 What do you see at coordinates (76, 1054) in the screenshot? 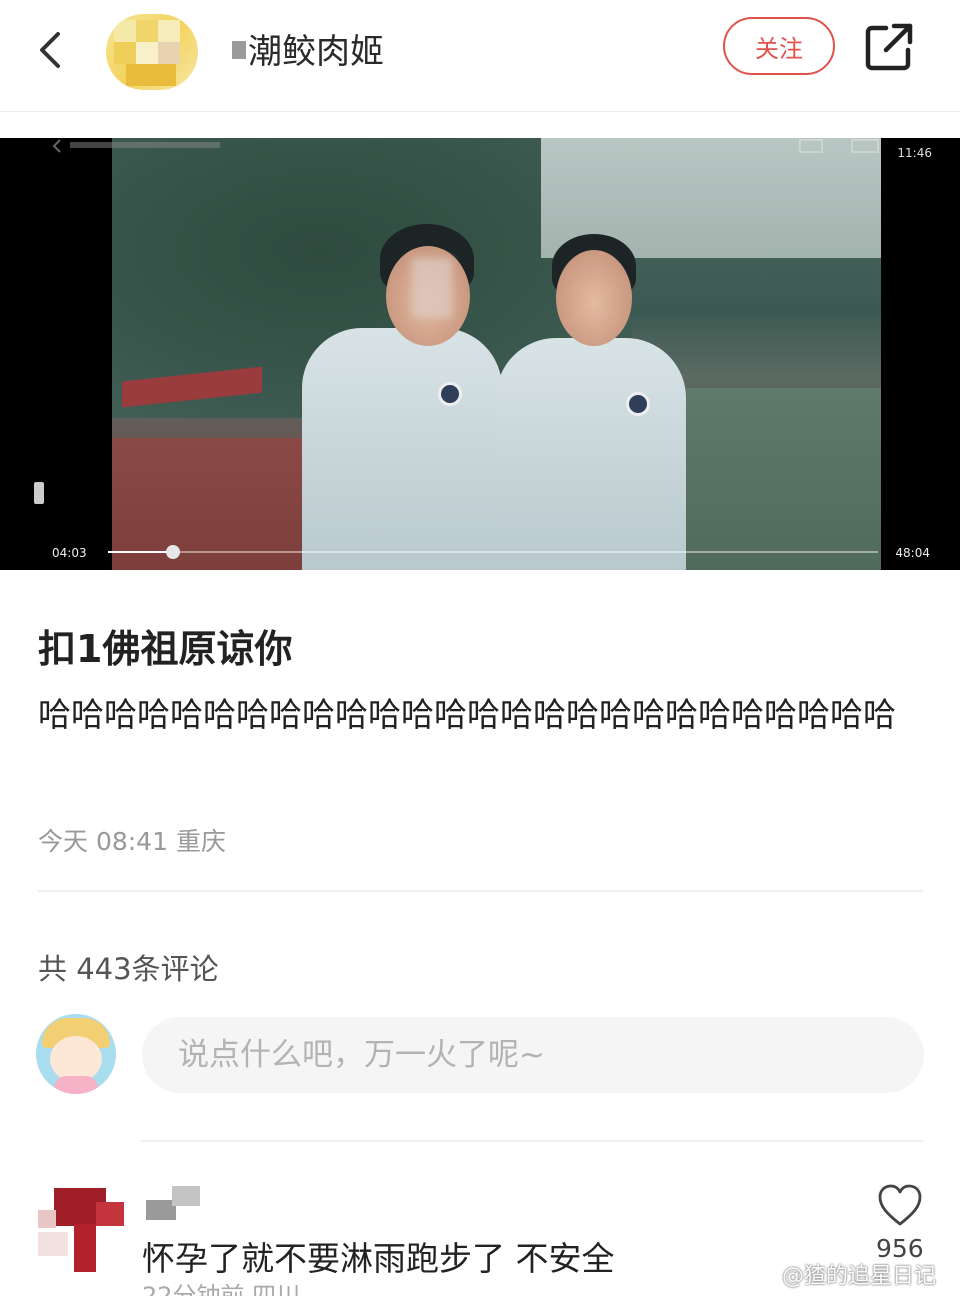
I see `my-avatar` at bounding box center [76, 1054].